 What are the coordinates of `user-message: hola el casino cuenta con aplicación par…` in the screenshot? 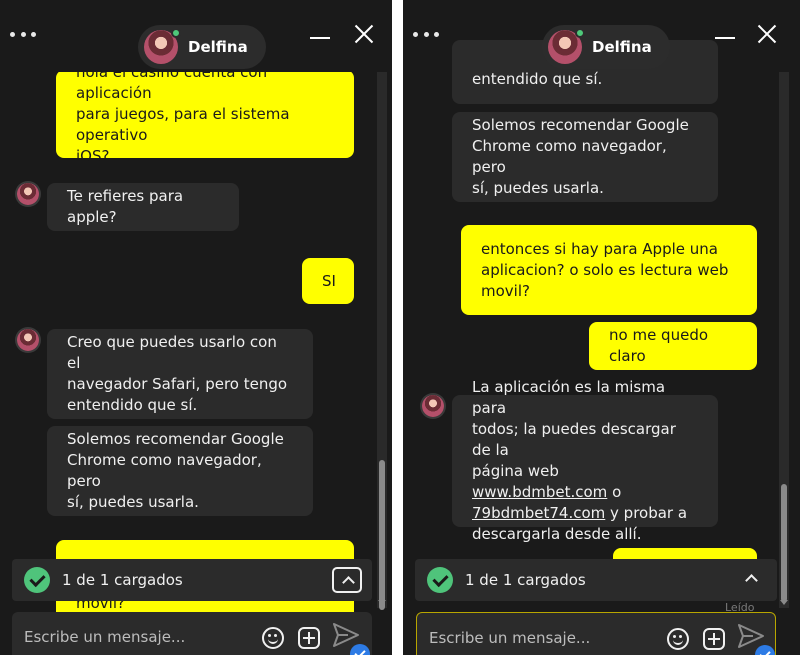 It's located at (205, 114).